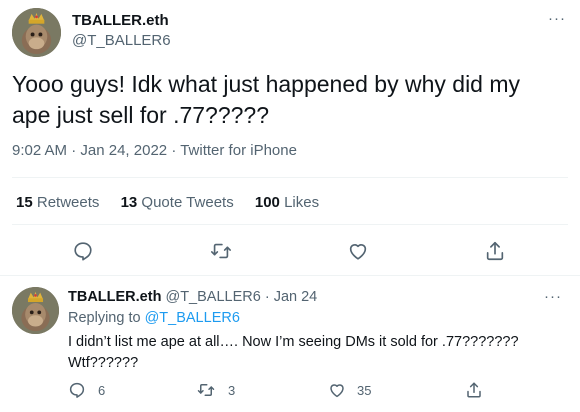 The width and height of the screenshot is (580, 412). What do you see at coordinates (114, 297) in the screenshot?
I see `reply-author-name: TBALLER.eth` at bounding box center [114, 297].